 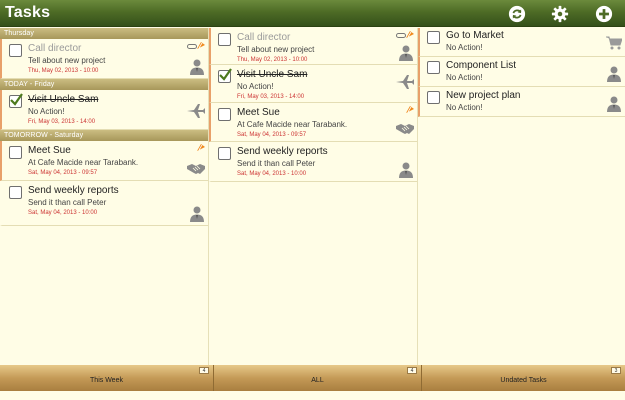 I want to click on tab-undated-tasks: Undated Tasks 3, so click(x=523, y=378).